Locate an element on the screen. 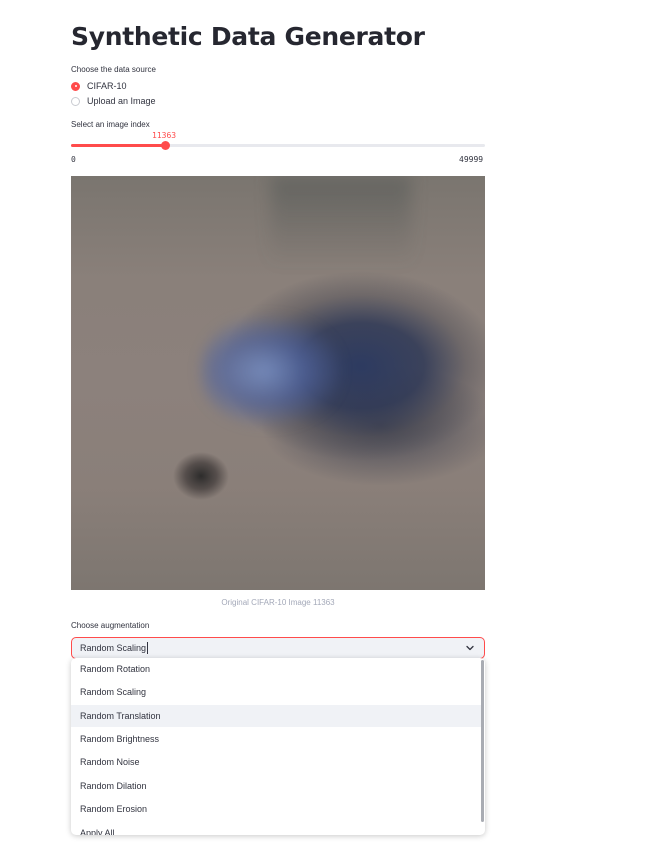  radio-upload-image-label: Upload an Image is located at coordinates (121, 101).